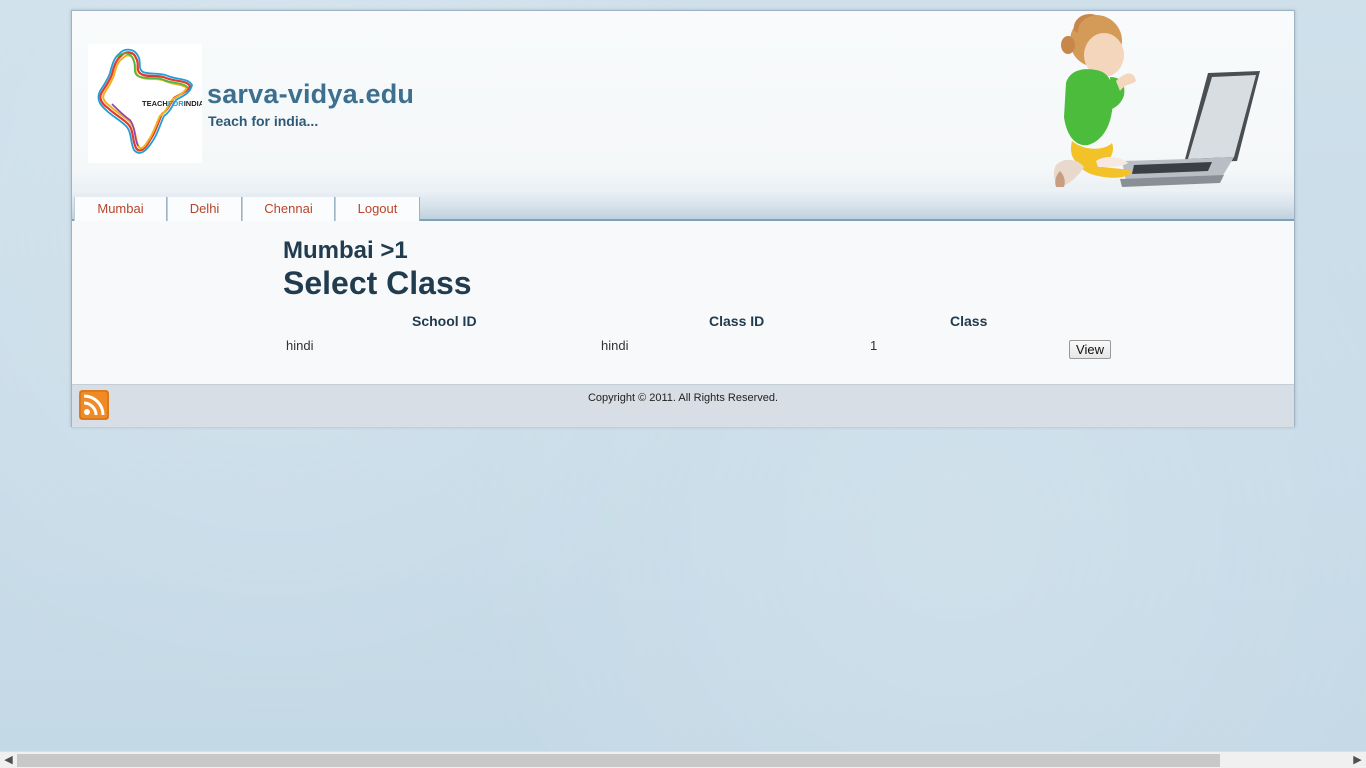 The width and height of the screenshot is (1366, 768). Describe the element at coordinates (377, 209) in the screenshot. I see `tab-logout: Logout` at that location.